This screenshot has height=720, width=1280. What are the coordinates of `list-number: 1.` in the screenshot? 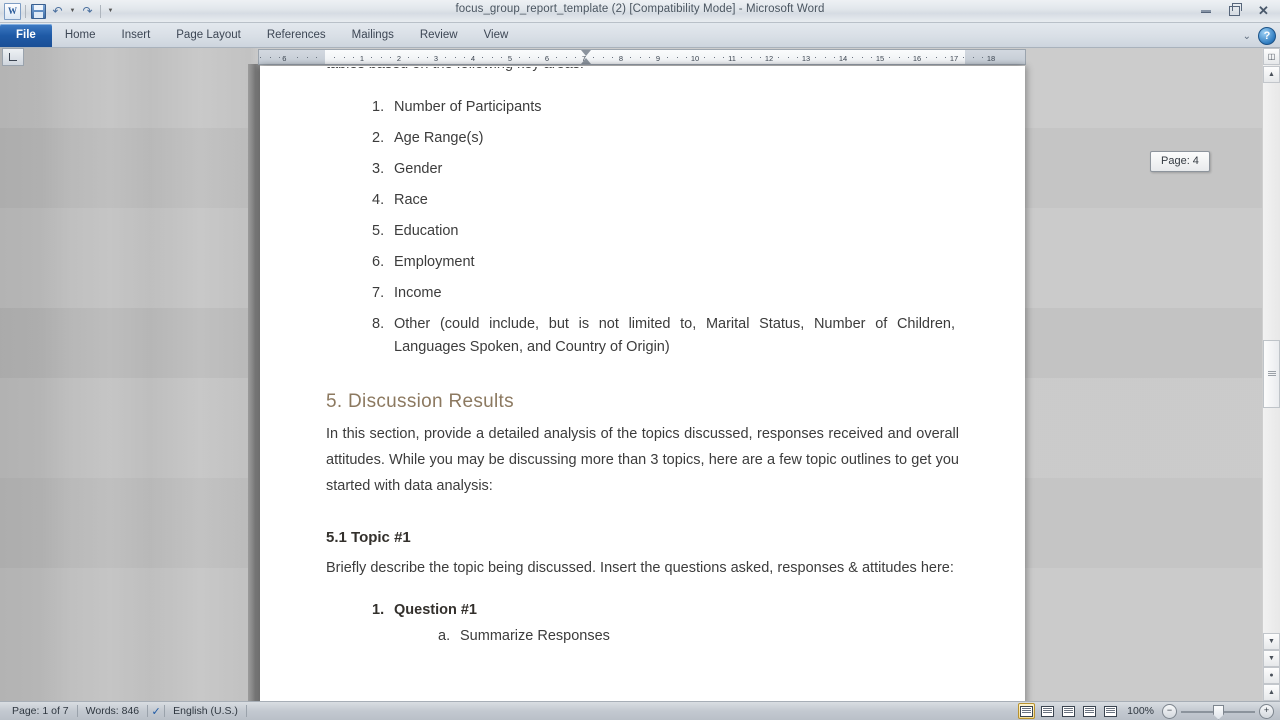 It's located at (378, 107).